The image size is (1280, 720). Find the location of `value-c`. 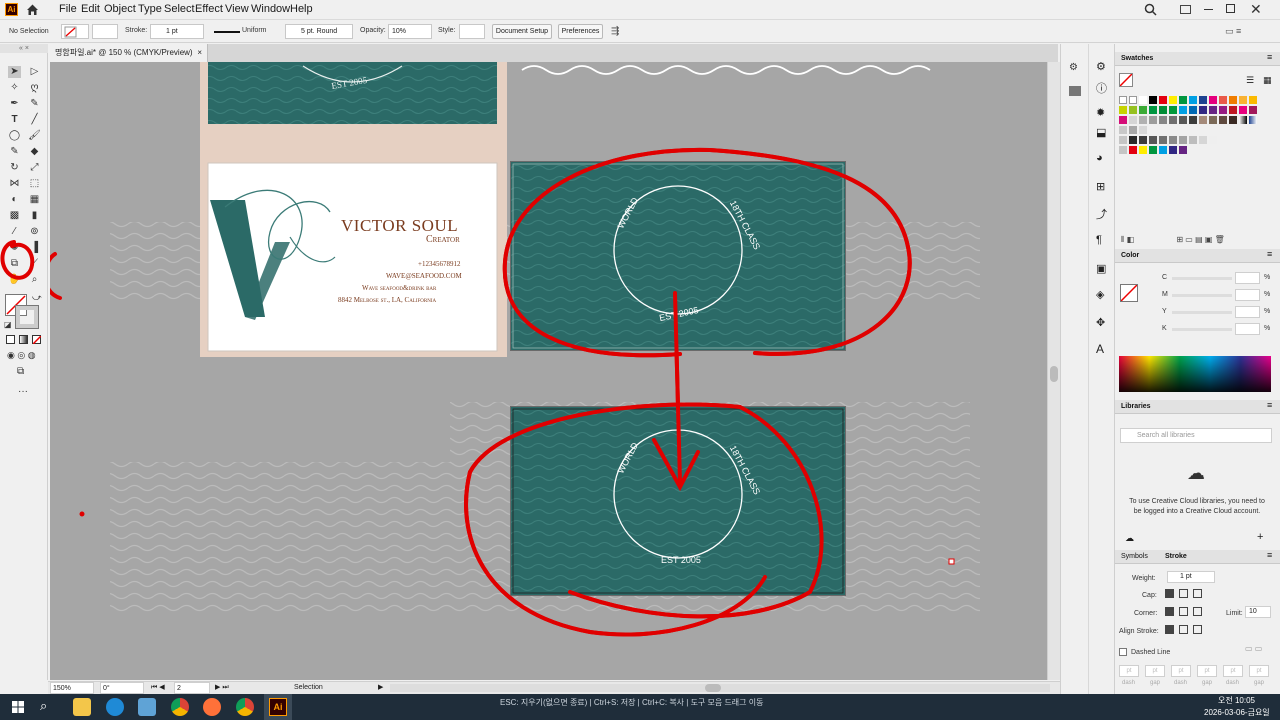

value-c is located at coordinates (1247, 278).